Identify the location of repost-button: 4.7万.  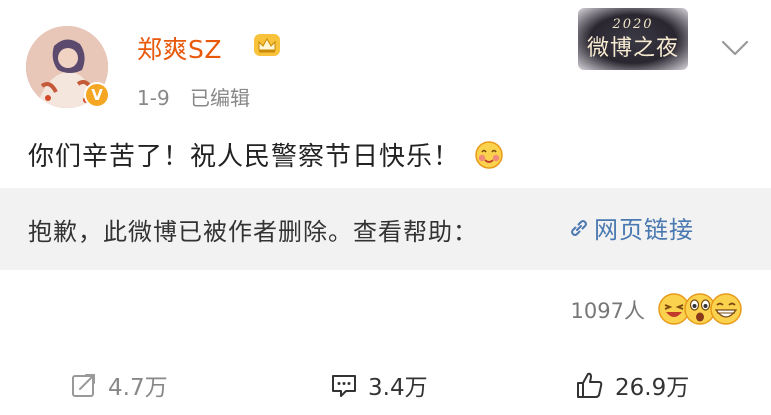
(119, 385).